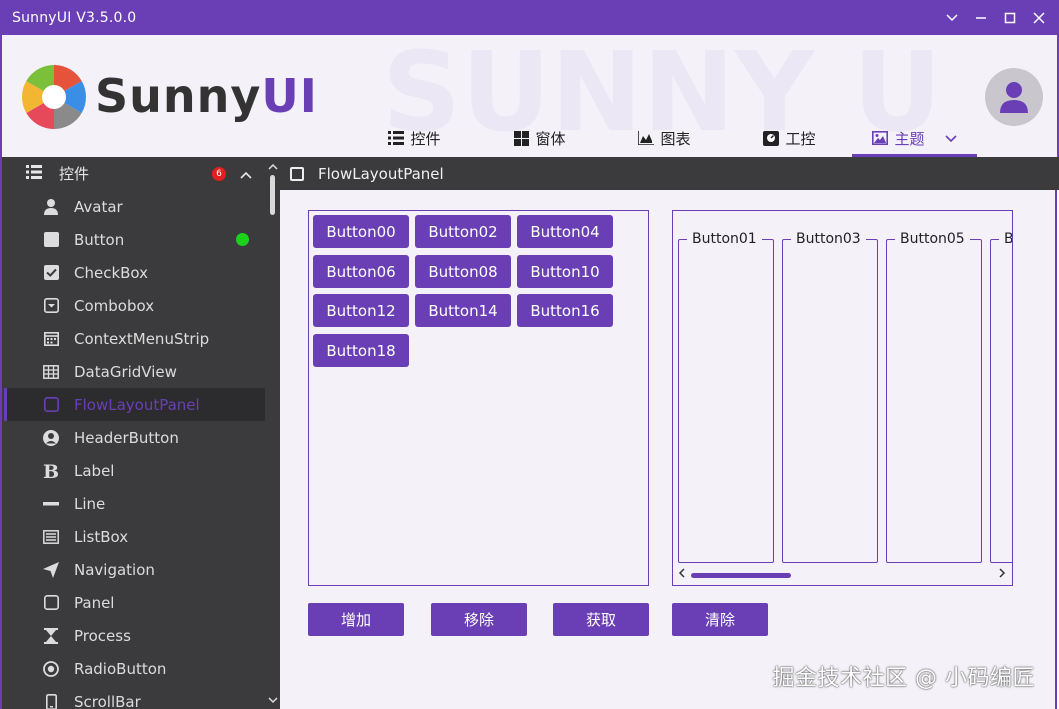 The width and height of the screenshot is (1059, 709). Describe the element at coordinates (463, 231) in the screenshot. I see `button-02: Button02` at that location.